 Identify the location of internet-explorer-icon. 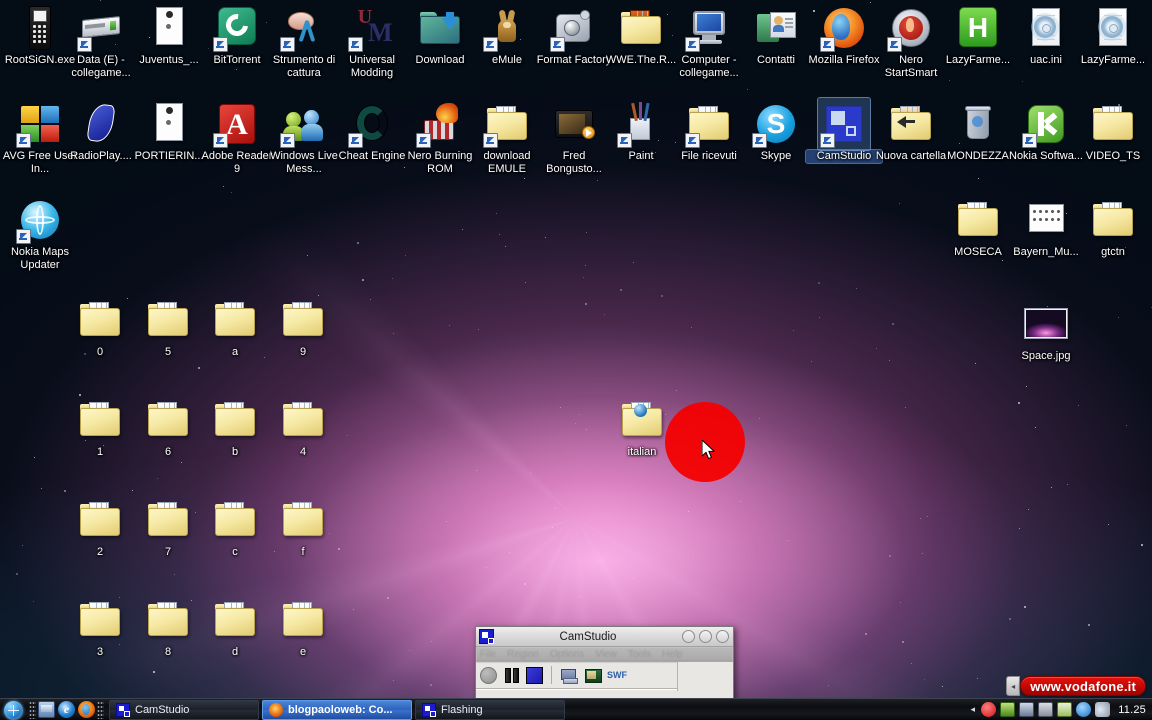
(66, 709).